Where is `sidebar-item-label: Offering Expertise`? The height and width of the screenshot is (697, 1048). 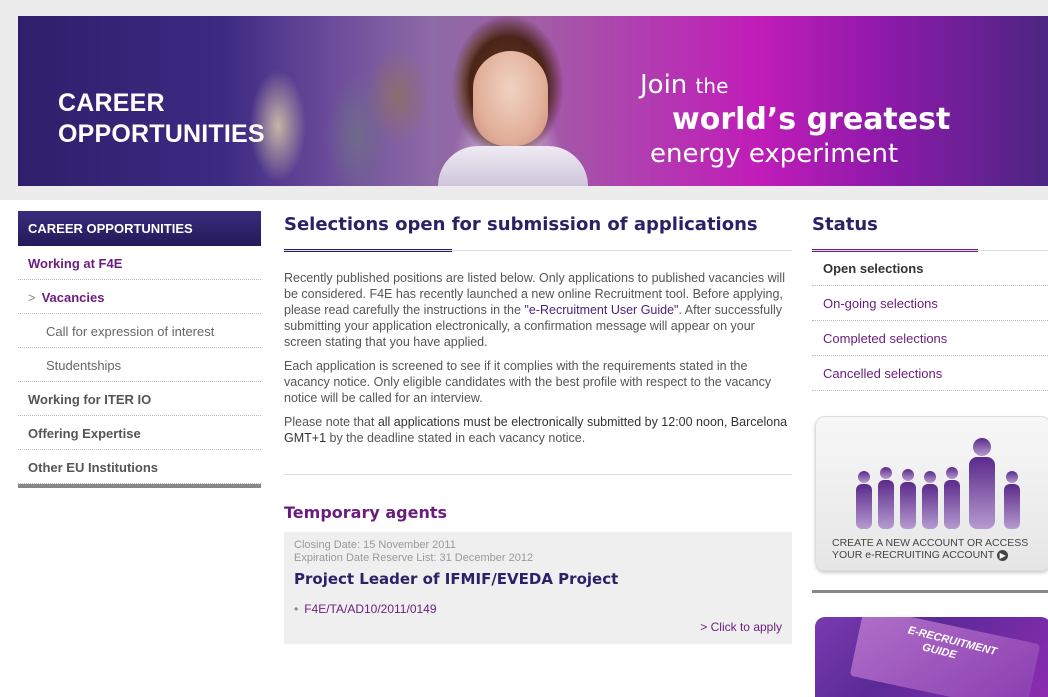
sidebar-item-label: Offering Expertise is located at coordinates (84, 433).